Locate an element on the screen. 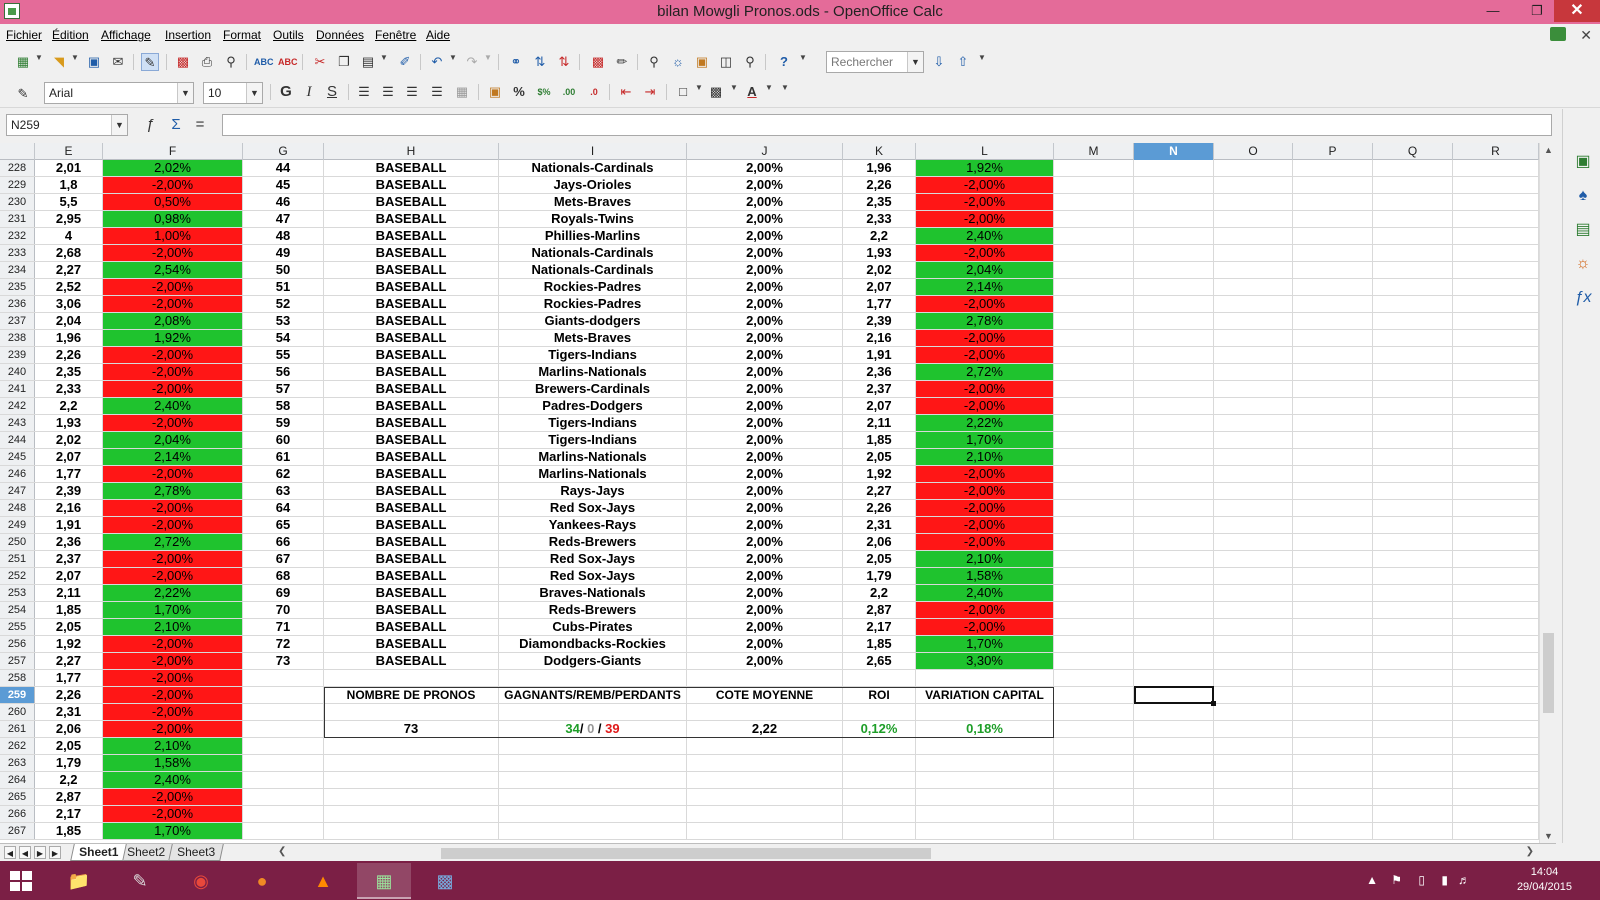 The width and height of the screenshot is (1600, 900). column-header-o: O is located at coordinates (1253, 151).